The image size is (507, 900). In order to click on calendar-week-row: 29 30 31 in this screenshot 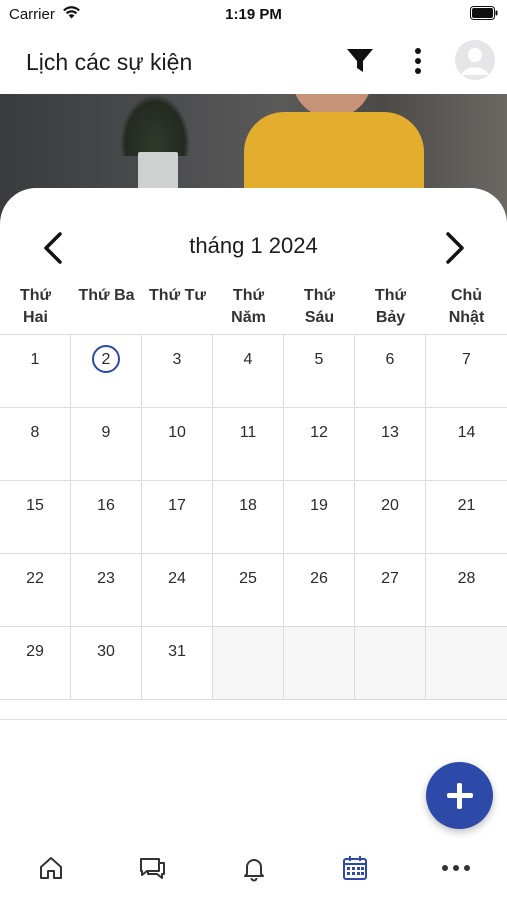, I will do `click(253, 663)`.